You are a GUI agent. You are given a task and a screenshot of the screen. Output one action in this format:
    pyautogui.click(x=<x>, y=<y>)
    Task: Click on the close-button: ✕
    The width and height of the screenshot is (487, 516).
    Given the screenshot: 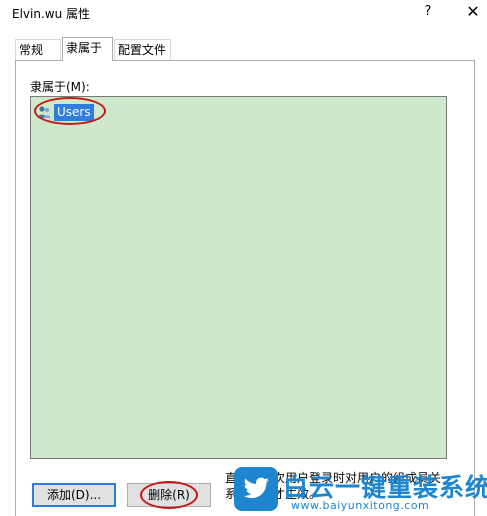 What is the action you would take?
    pyautogui.click(x=470, y=13)
    